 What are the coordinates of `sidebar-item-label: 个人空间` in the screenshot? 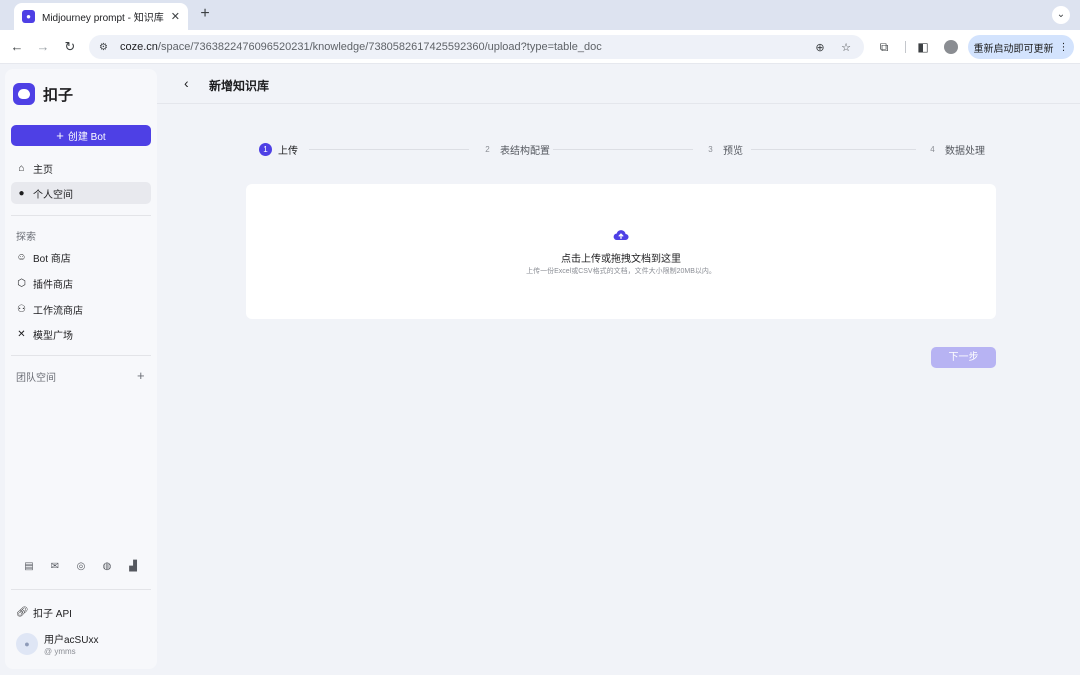 It's located at (53, 195).